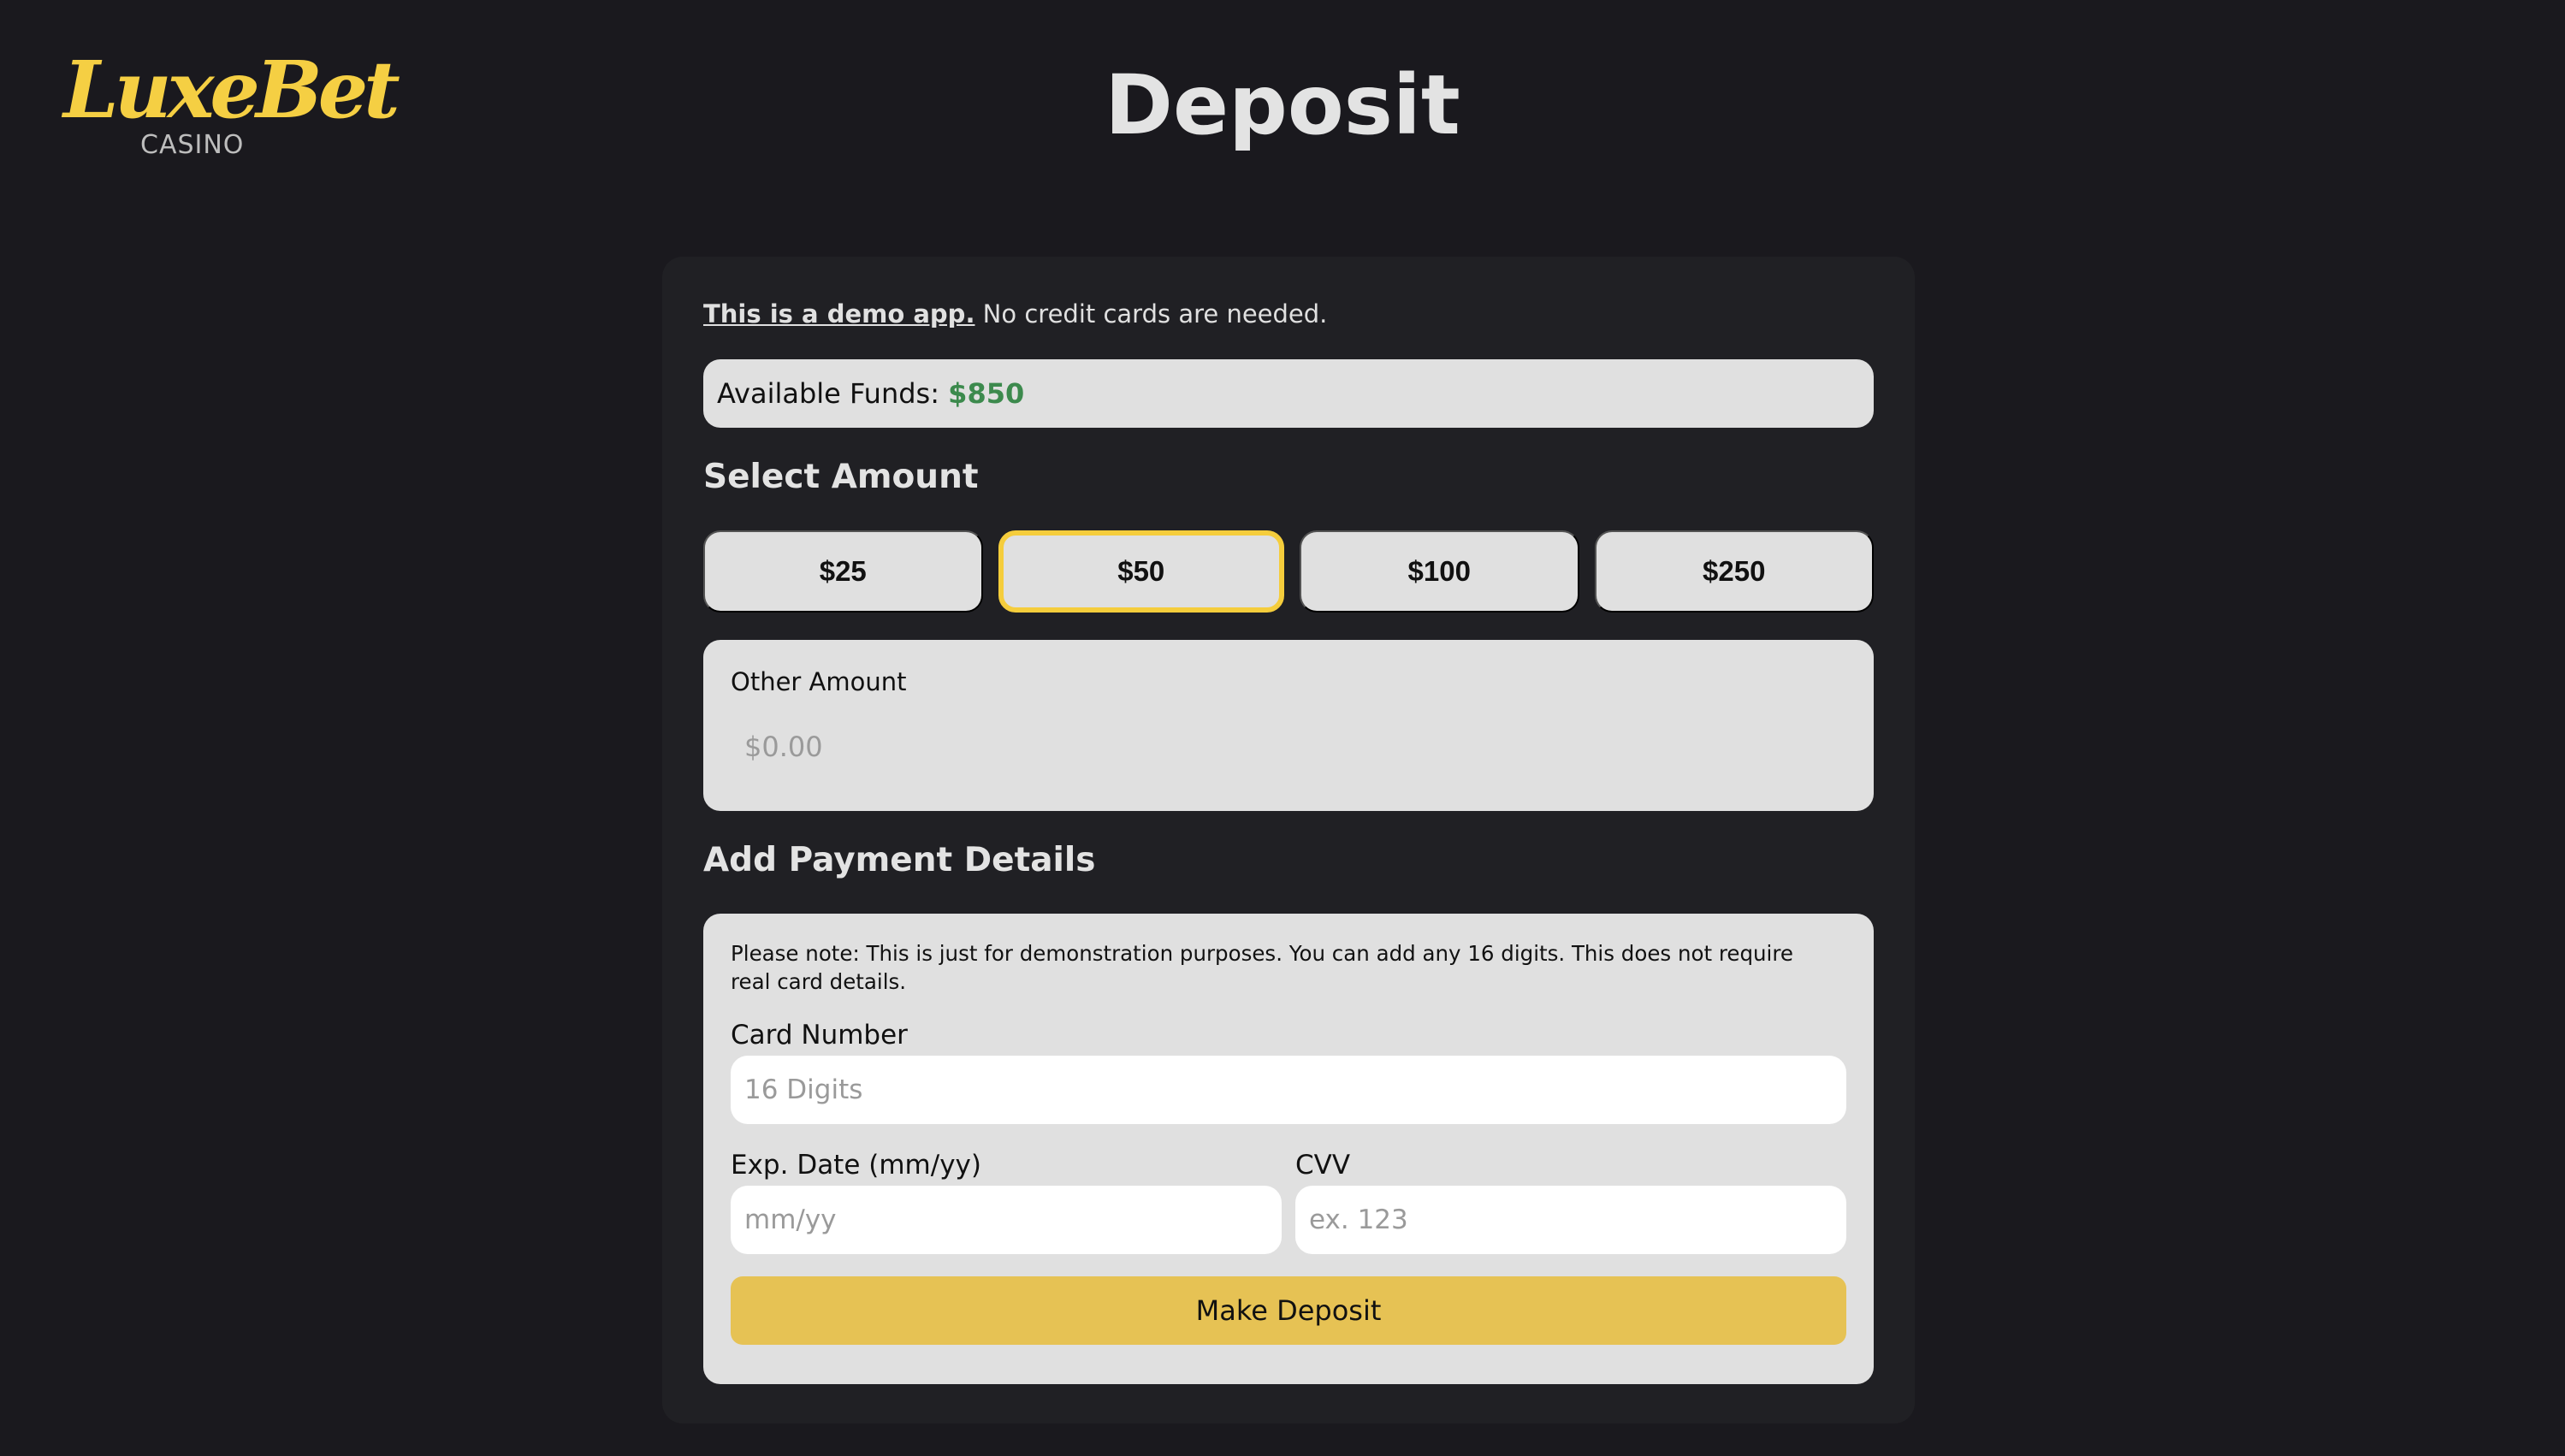 The width and height of the screenshot is (2565, 1456). What do you see at coordinates (856, 1165) in the screenshot?
I see `exp-date-label: Exp. Date (mm/yy)` at bounding box center [856, 1165].